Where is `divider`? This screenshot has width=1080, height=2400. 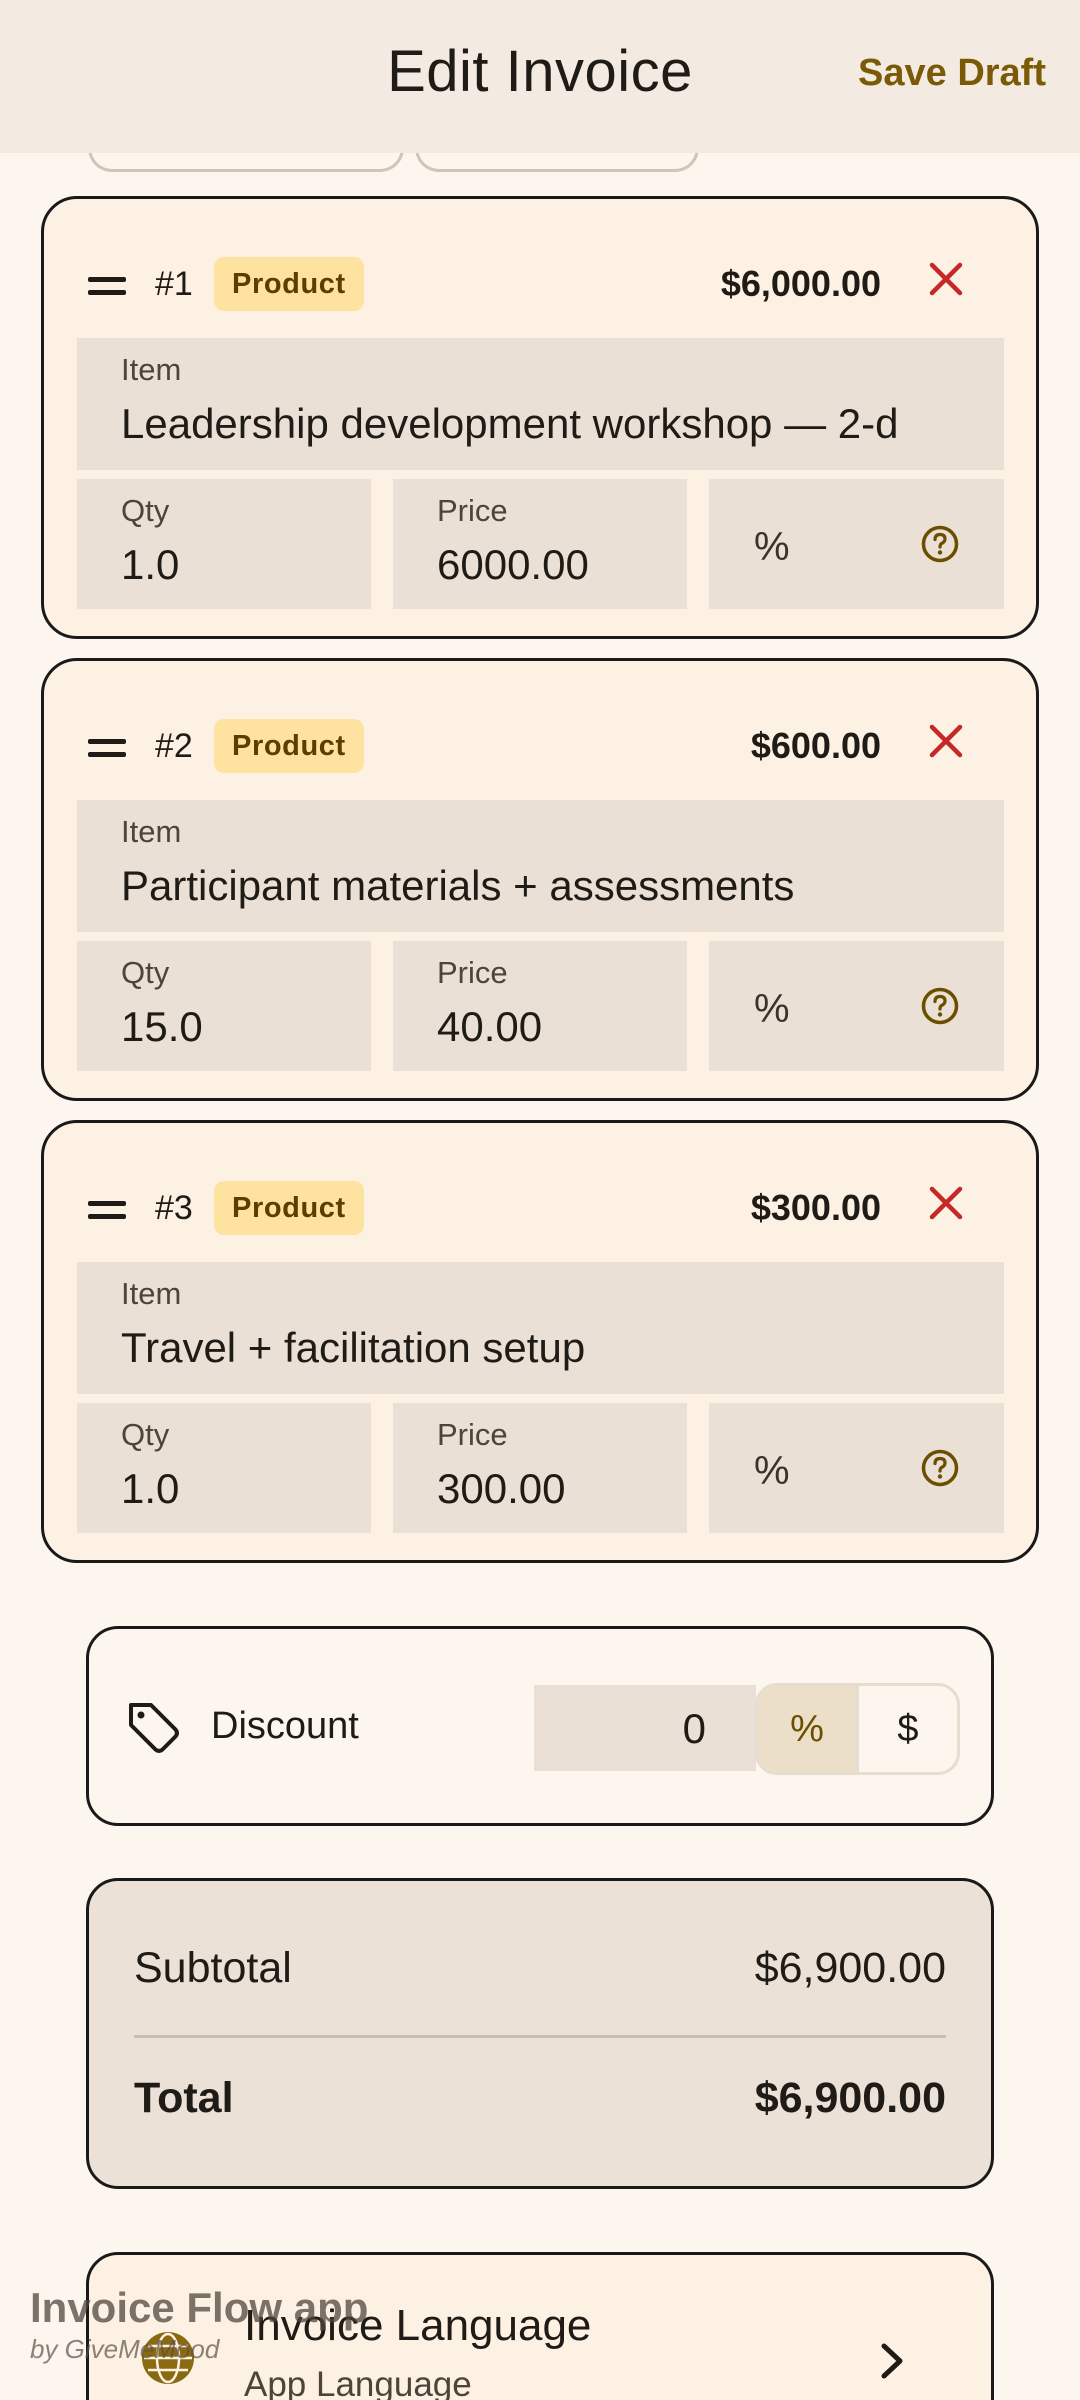
divider is located at coordinates (540, 2036).